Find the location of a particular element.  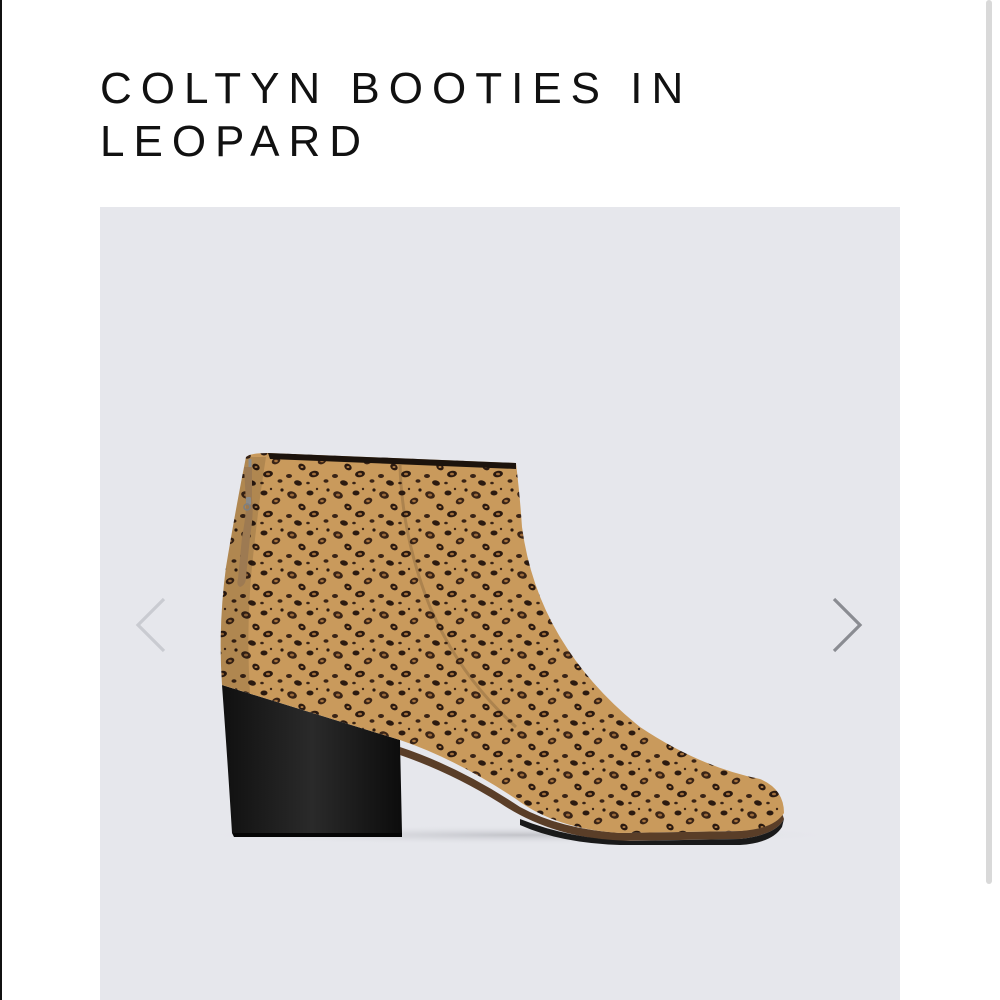

next-image-button is located at coordinates (848, 625).